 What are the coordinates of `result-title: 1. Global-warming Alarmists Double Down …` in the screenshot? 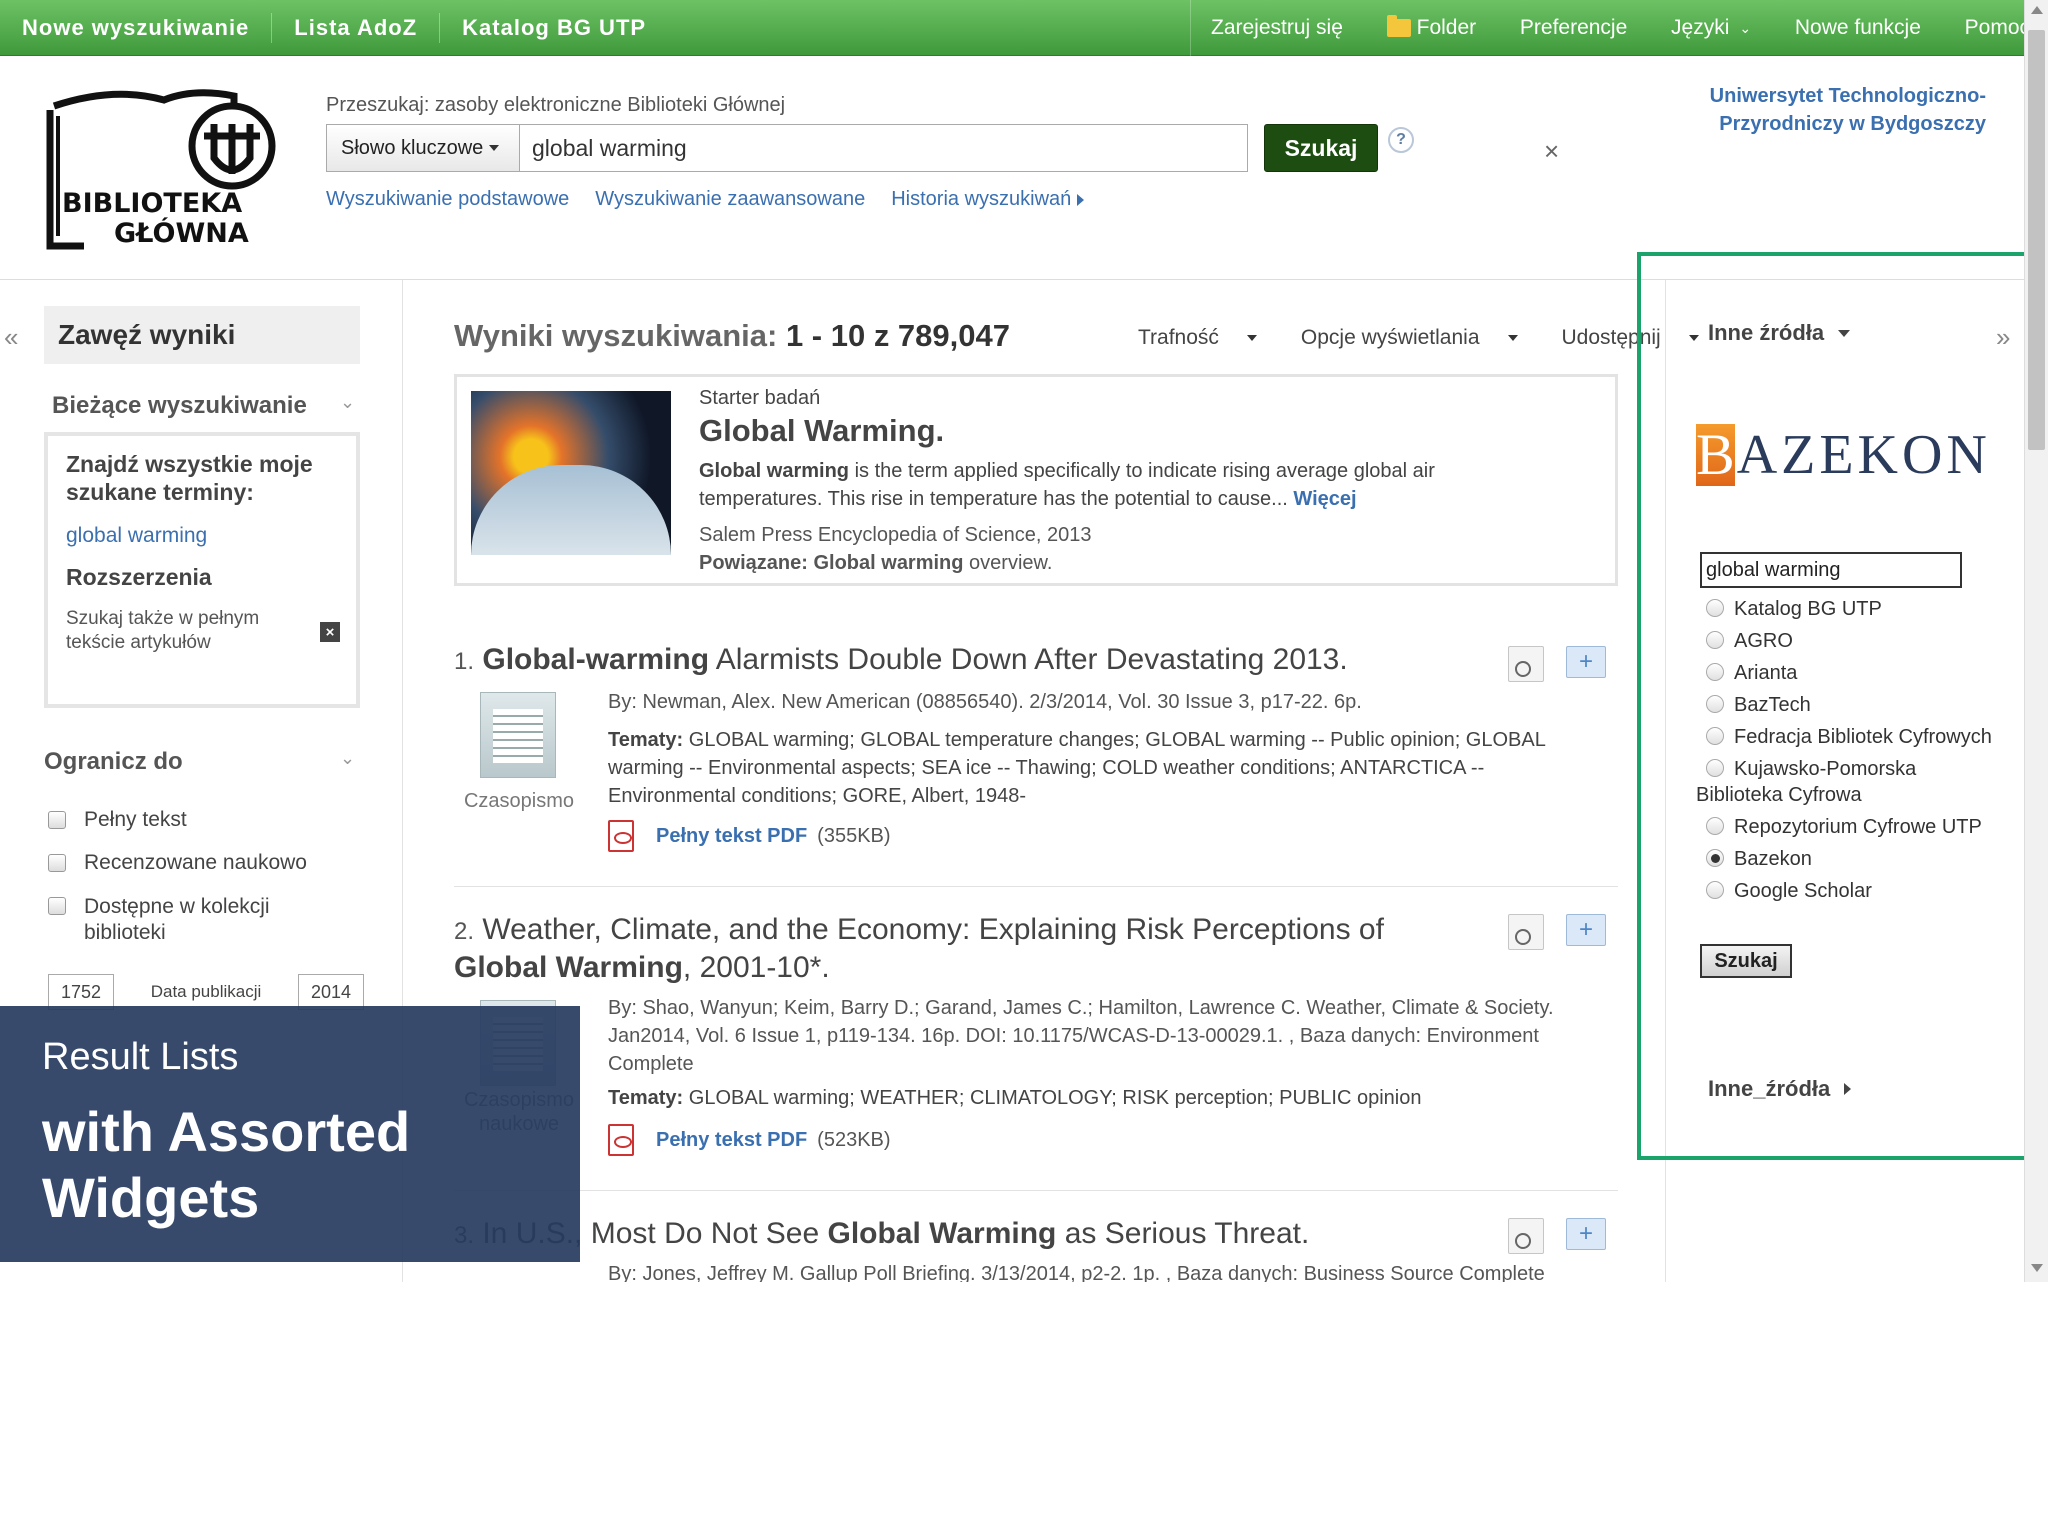 It's located at (944, 661).